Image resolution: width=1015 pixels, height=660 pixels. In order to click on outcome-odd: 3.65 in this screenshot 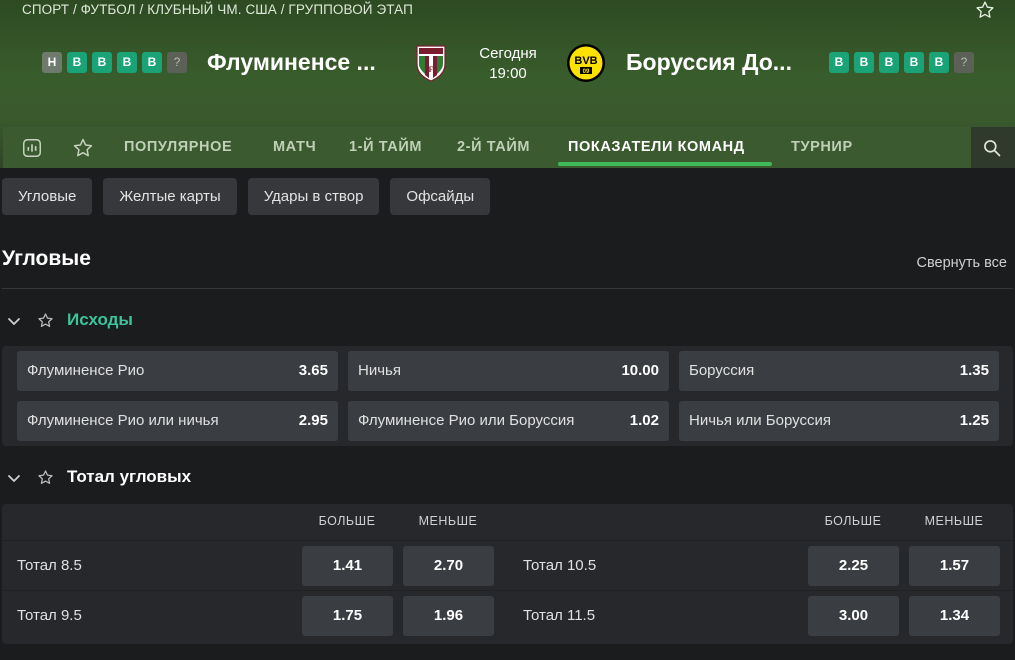, I will do `click(313, 370)`.